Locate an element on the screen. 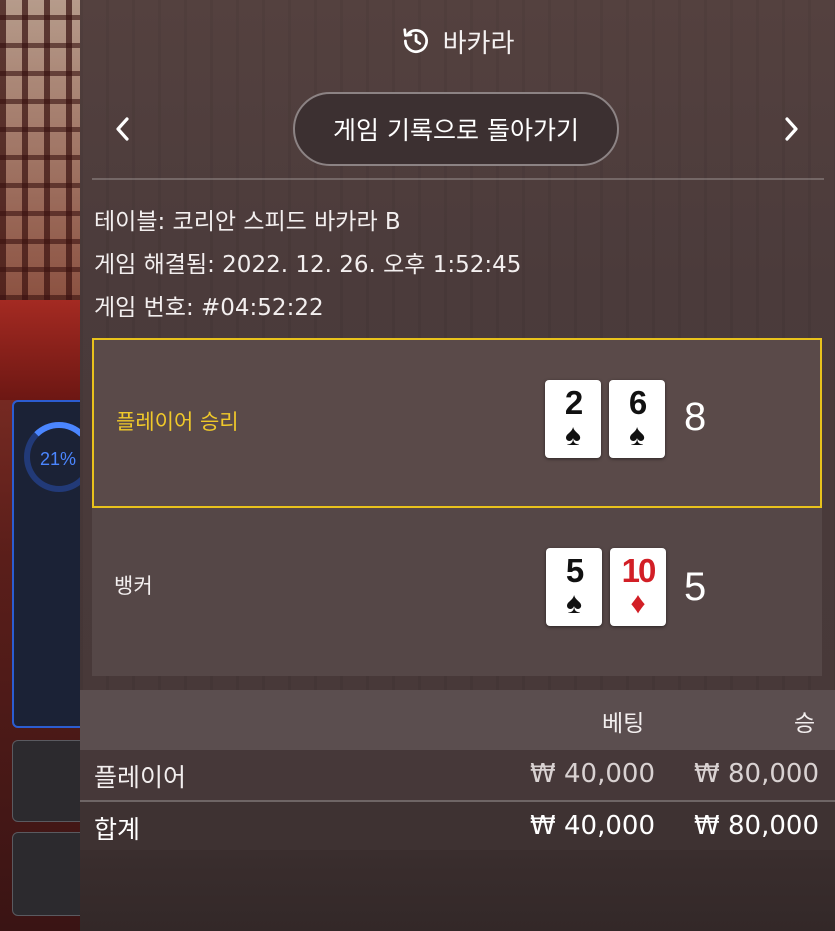  hand-score: 8 is located at coordinates (695, 417).